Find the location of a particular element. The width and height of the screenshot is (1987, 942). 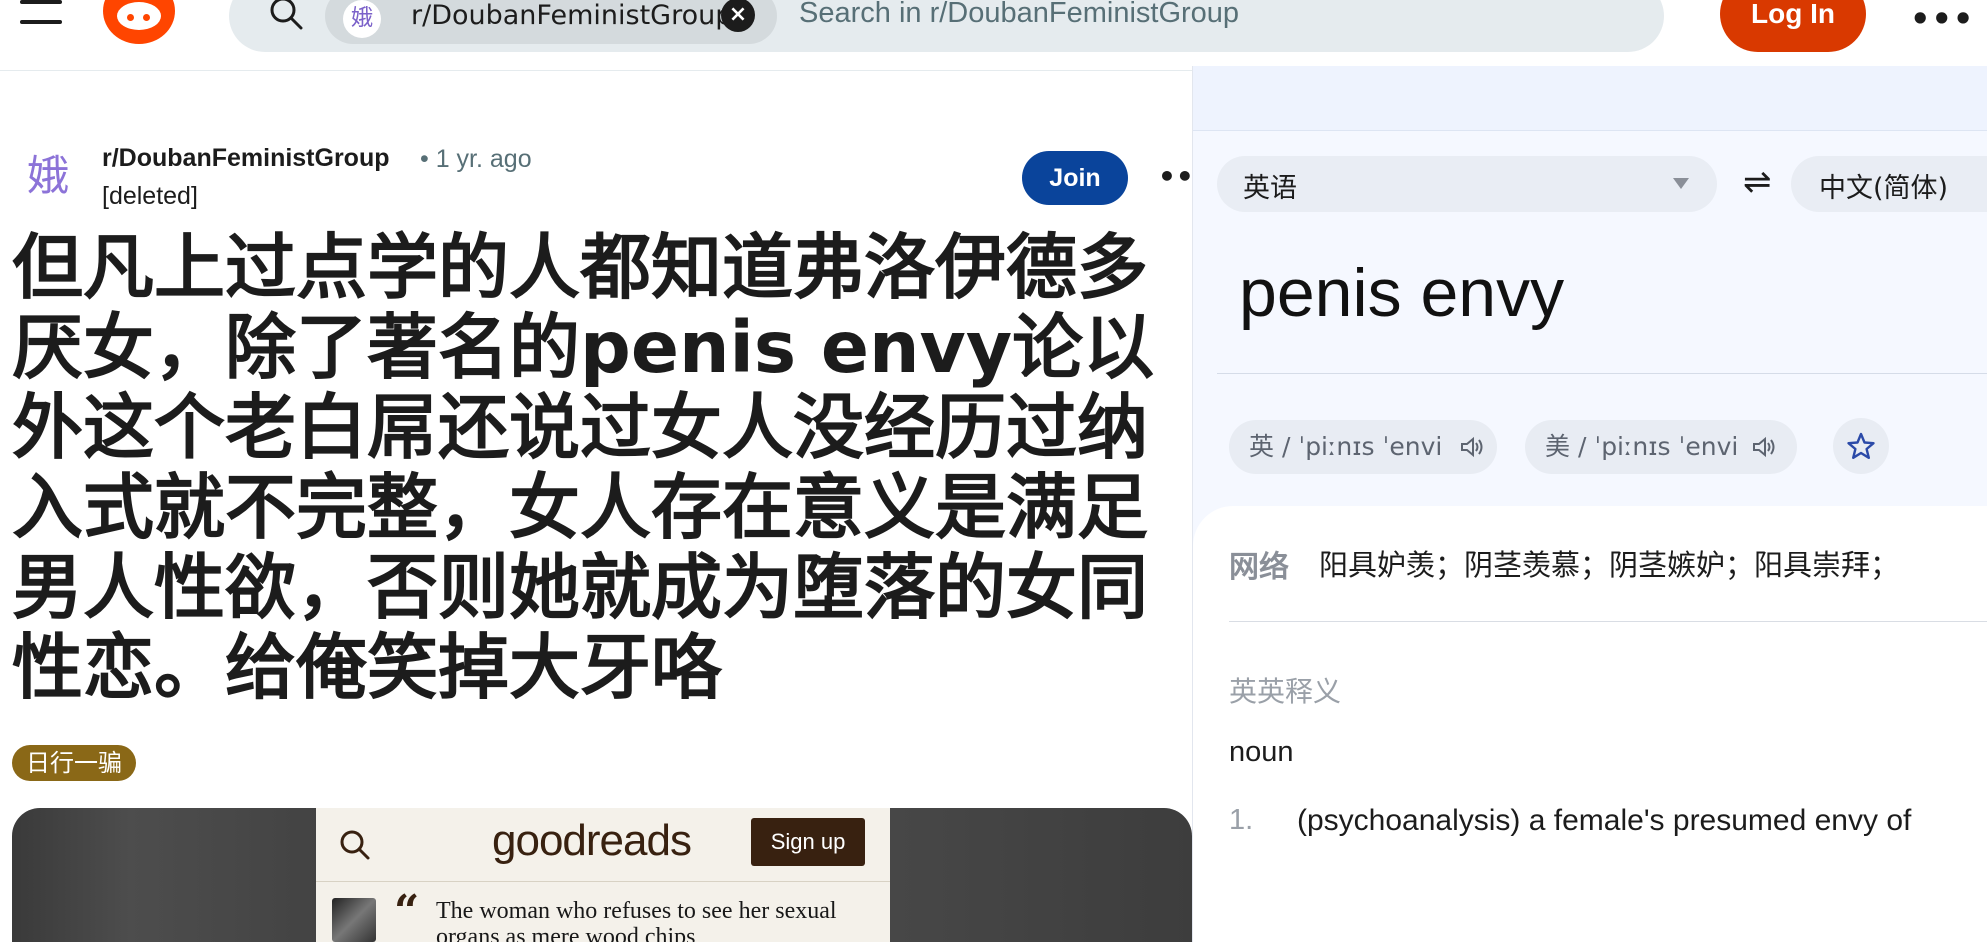

us-pronunciation-button: 美 / ˈpiːnɪs ˈenvi is located at coordinates (1661, 447).